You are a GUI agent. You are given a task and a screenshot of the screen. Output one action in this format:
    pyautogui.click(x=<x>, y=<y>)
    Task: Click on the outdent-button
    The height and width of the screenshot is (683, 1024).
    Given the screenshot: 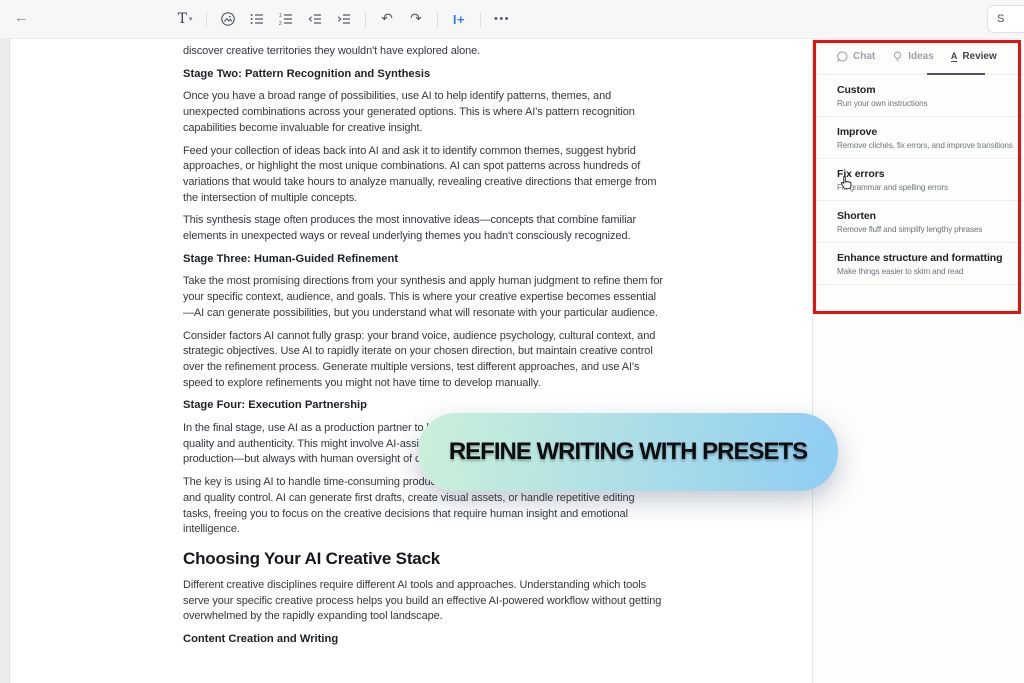 What is the action you would take?
    pyautogui.click(x=315, y=19)
    